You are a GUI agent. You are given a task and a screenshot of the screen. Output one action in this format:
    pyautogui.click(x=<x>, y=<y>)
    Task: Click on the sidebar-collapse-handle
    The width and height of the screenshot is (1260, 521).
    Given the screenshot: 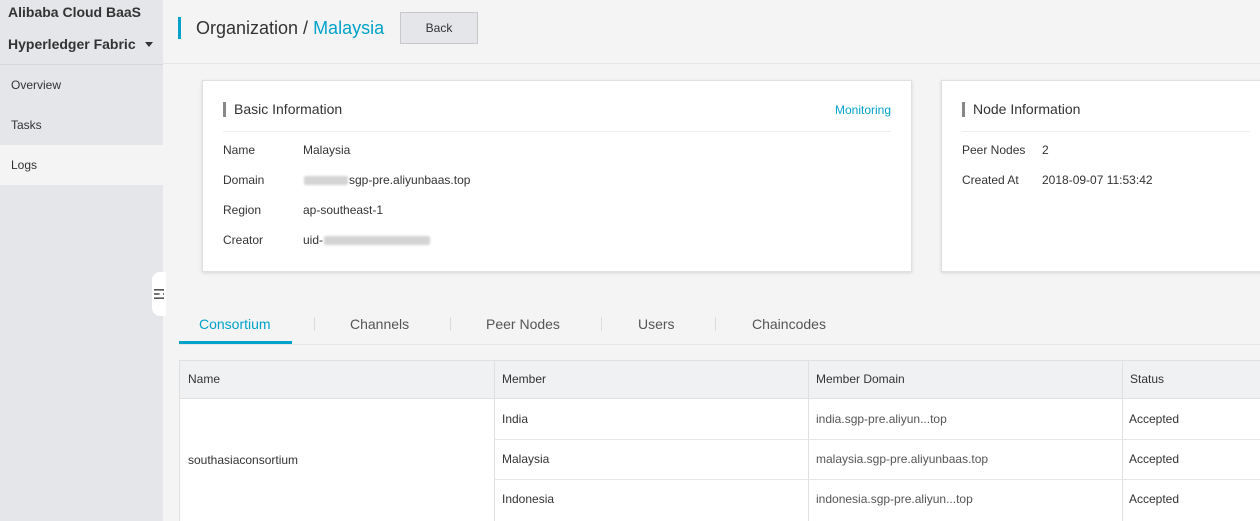 What is the action you would take?
    pyautogui.click(x=159, y=294)
    